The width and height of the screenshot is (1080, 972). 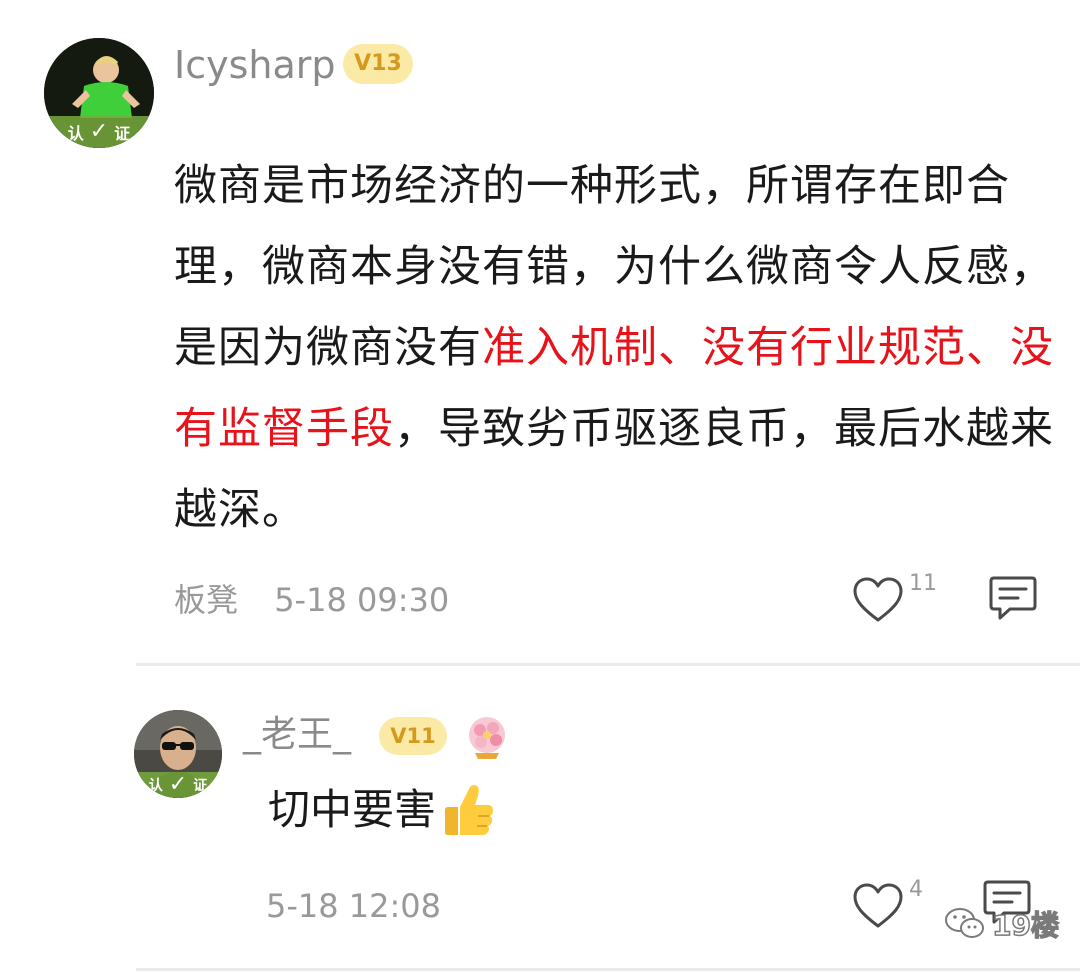 What do you see at coordinates (916, 889) in the screenshot?
I see `like-count: 4` at bounding box center [916, 889].